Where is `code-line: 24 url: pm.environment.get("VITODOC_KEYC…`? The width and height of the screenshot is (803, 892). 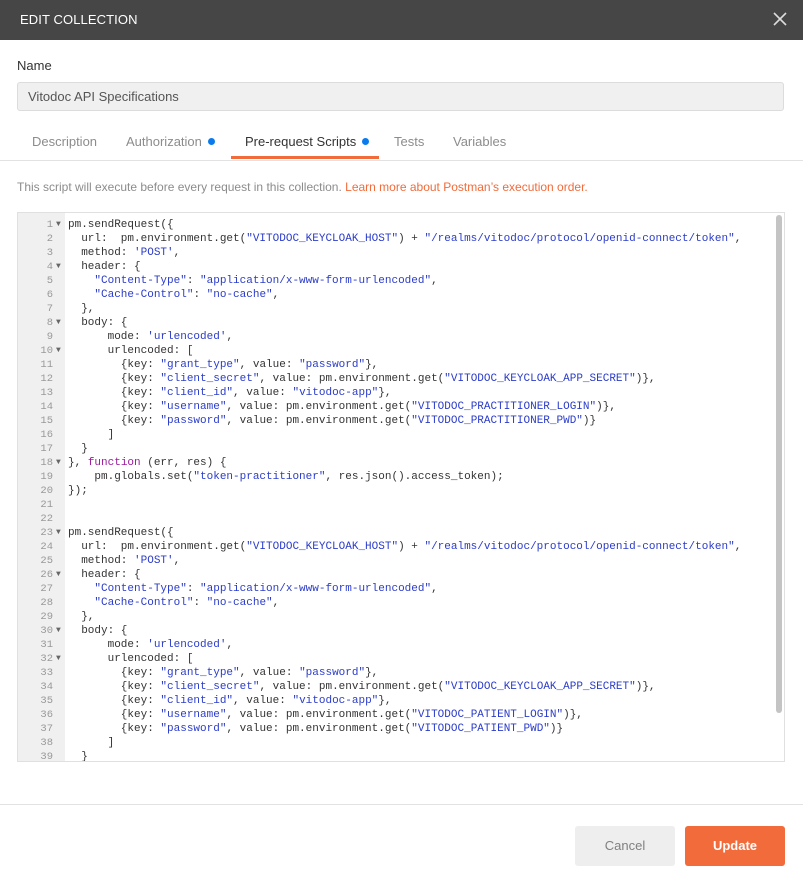
code-line: 24 url: pm.environment.get("VITODOC_KEYC… is located at coordinates (398, 547).